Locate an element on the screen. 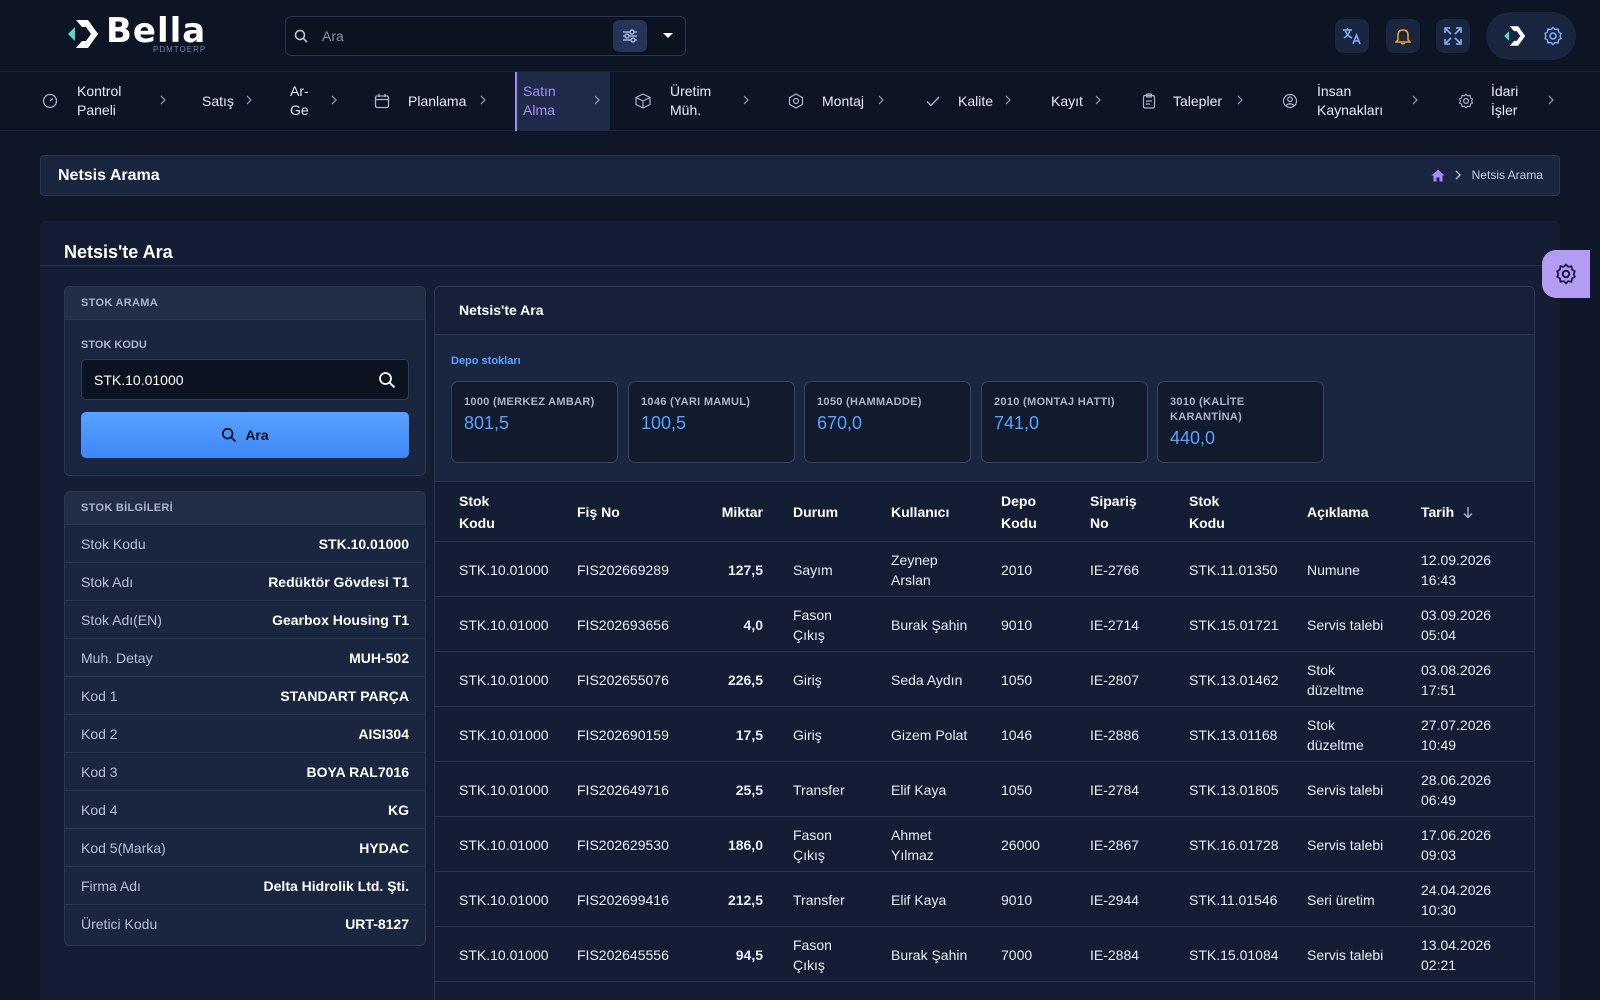  stock-info-value: HYDAC is located at coordinates (384, 847).